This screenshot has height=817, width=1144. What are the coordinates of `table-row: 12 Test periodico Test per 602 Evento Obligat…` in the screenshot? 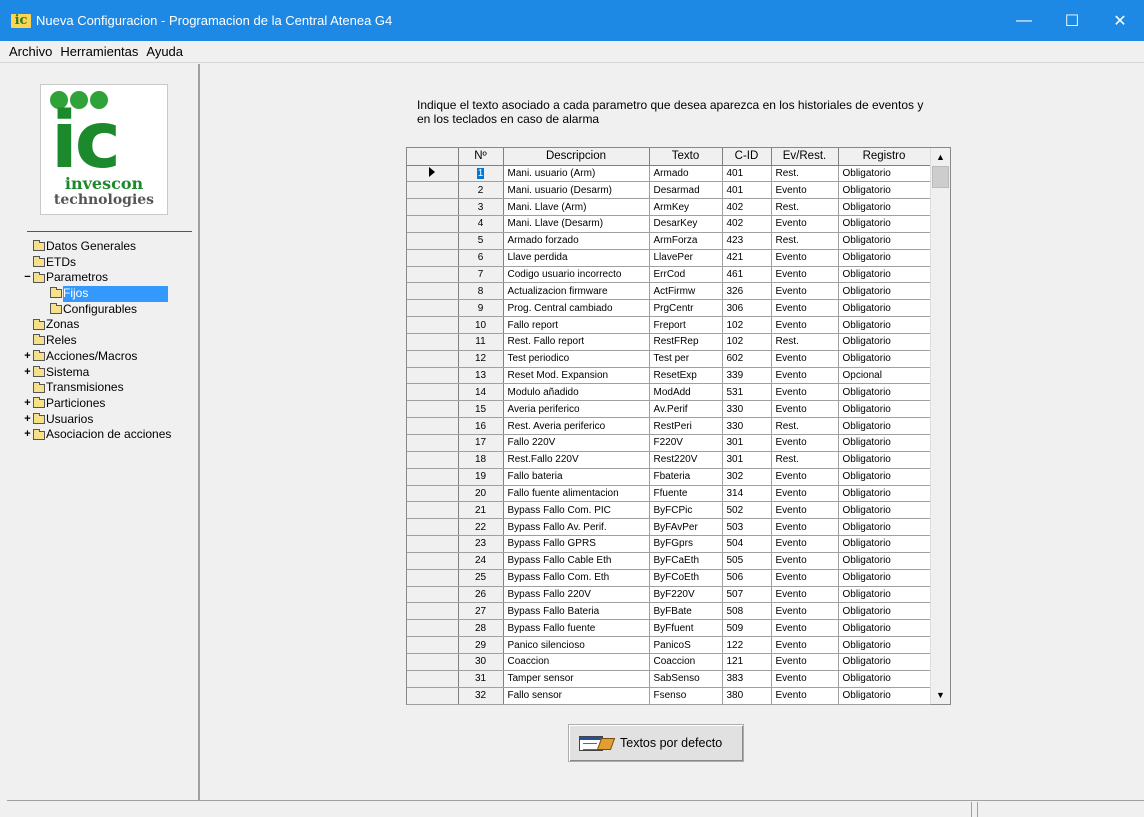 It's located at (669, 359).